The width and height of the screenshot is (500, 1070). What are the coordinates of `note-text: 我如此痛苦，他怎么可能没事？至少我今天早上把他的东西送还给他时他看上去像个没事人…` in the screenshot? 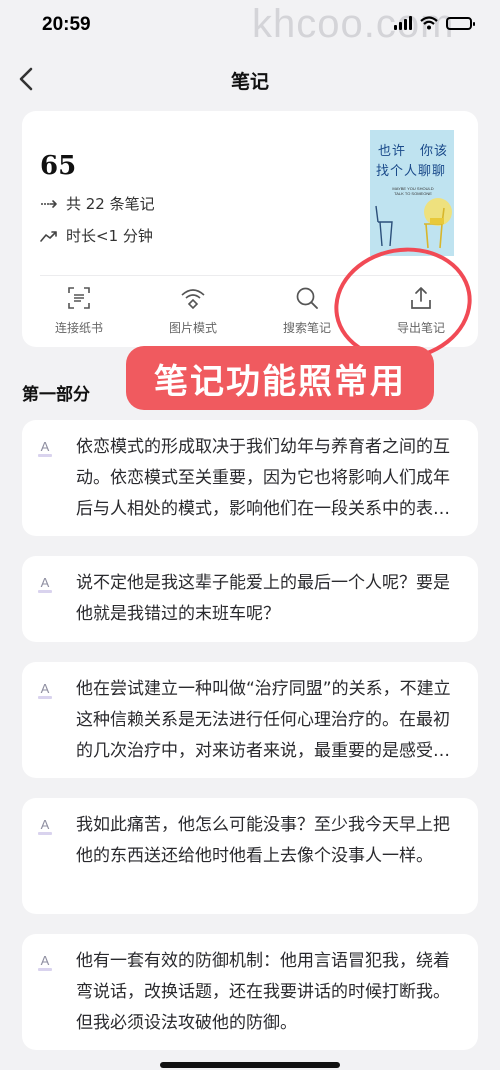 It's located at (263, 840).